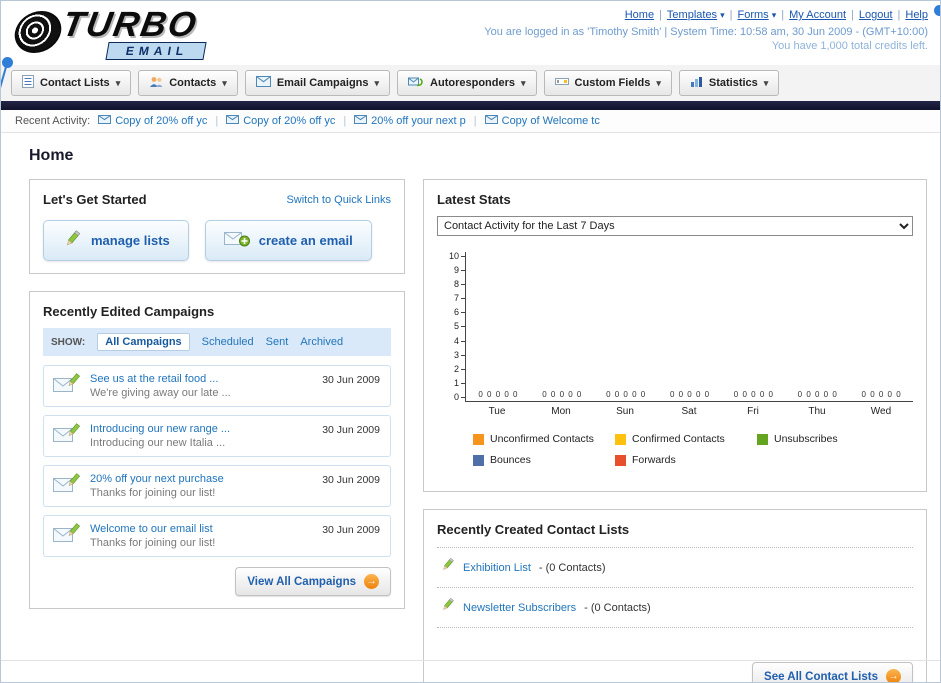 This screenshot has width=941, height=683. I want to click on statistics-icon, so click(696, 83).